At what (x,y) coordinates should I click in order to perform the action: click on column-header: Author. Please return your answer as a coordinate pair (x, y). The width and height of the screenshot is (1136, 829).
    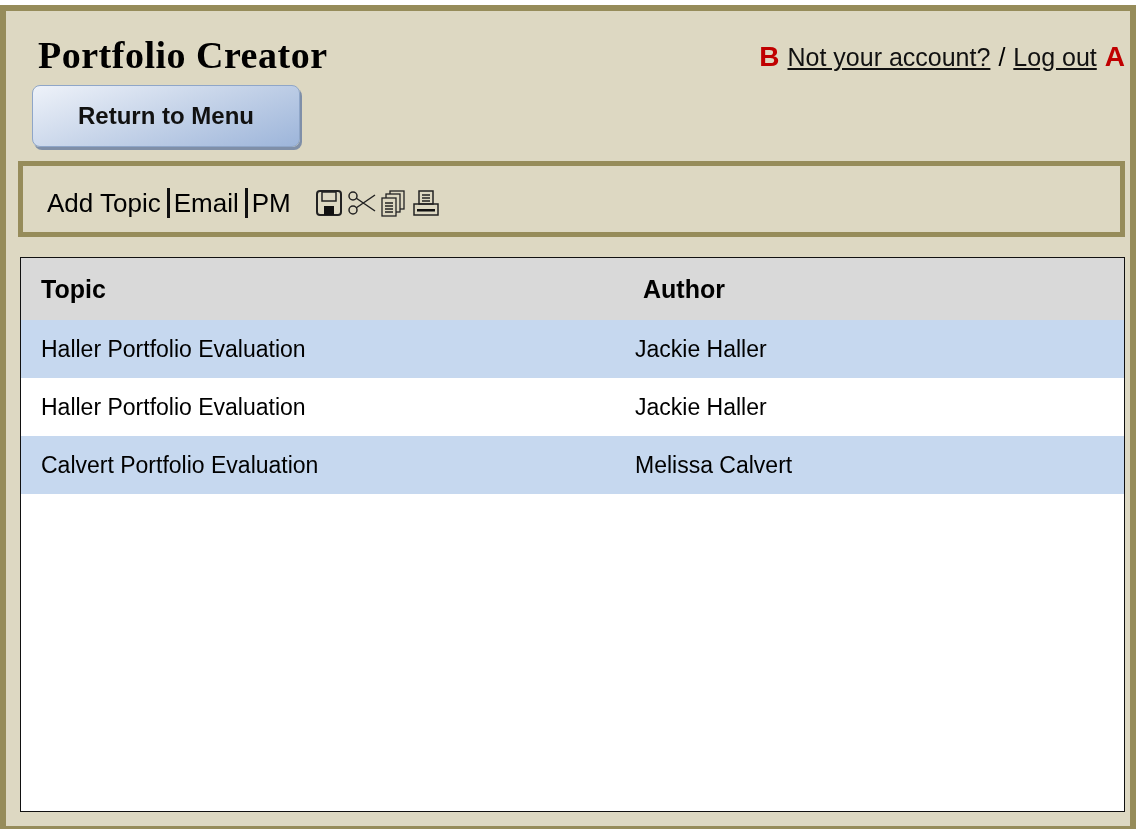
    Looking at the image, I should click on (683, 289).